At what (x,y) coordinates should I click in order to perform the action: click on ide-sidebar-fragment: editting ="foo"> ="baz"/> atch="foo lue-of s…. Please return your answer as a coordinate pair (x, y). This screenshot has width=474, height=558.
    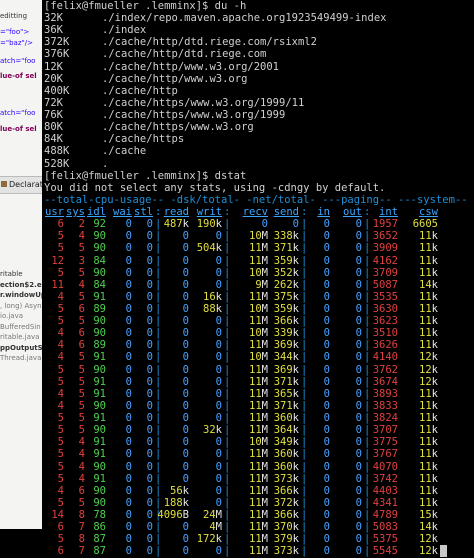
    Looking at the image, I should click on (21, 264).